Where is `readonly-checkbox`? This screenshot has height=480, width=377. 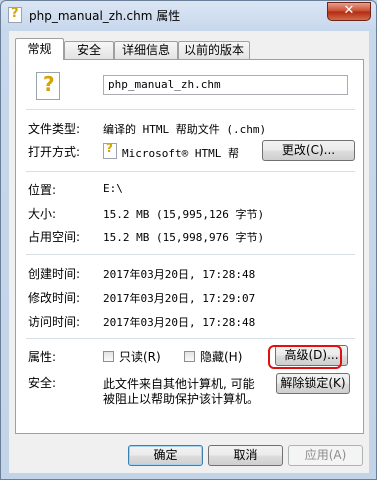 readonly-checkbox is located at coordinates (108, 356).